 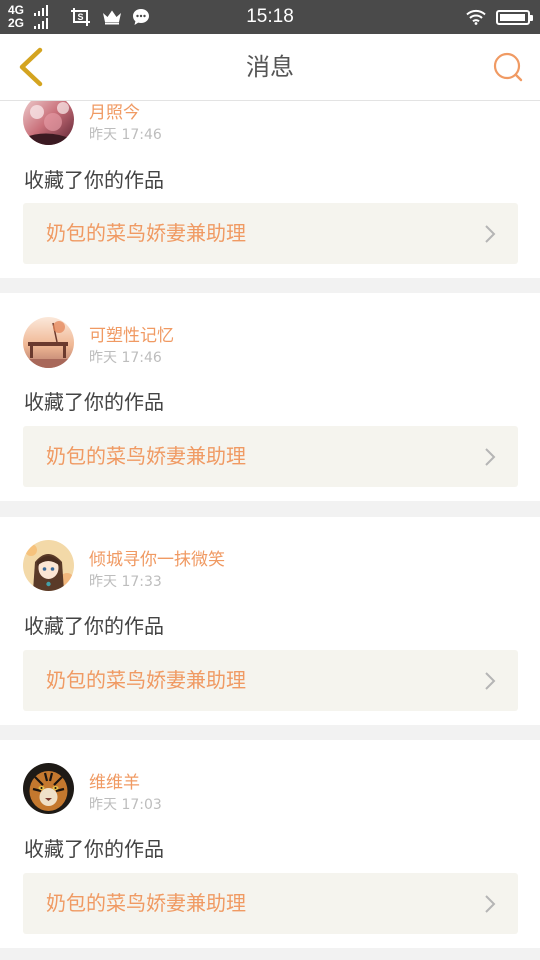 I want to click on status-time: 15:18, so click(x=270, y=16).